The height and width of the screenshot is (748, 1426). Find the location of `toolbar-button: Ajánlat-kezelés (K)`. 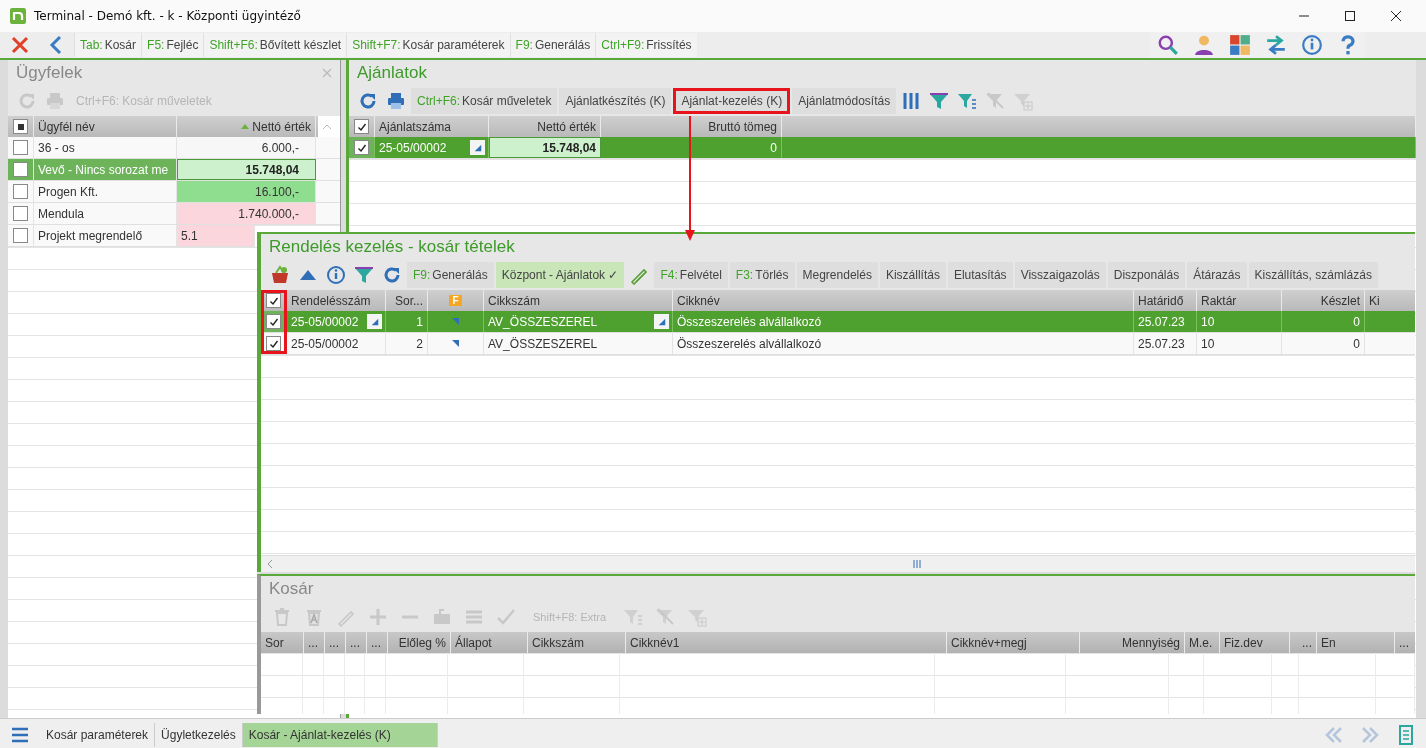

toolbar-button: Ajánlat-kezelés (K) is located at coordinates (732, 101).